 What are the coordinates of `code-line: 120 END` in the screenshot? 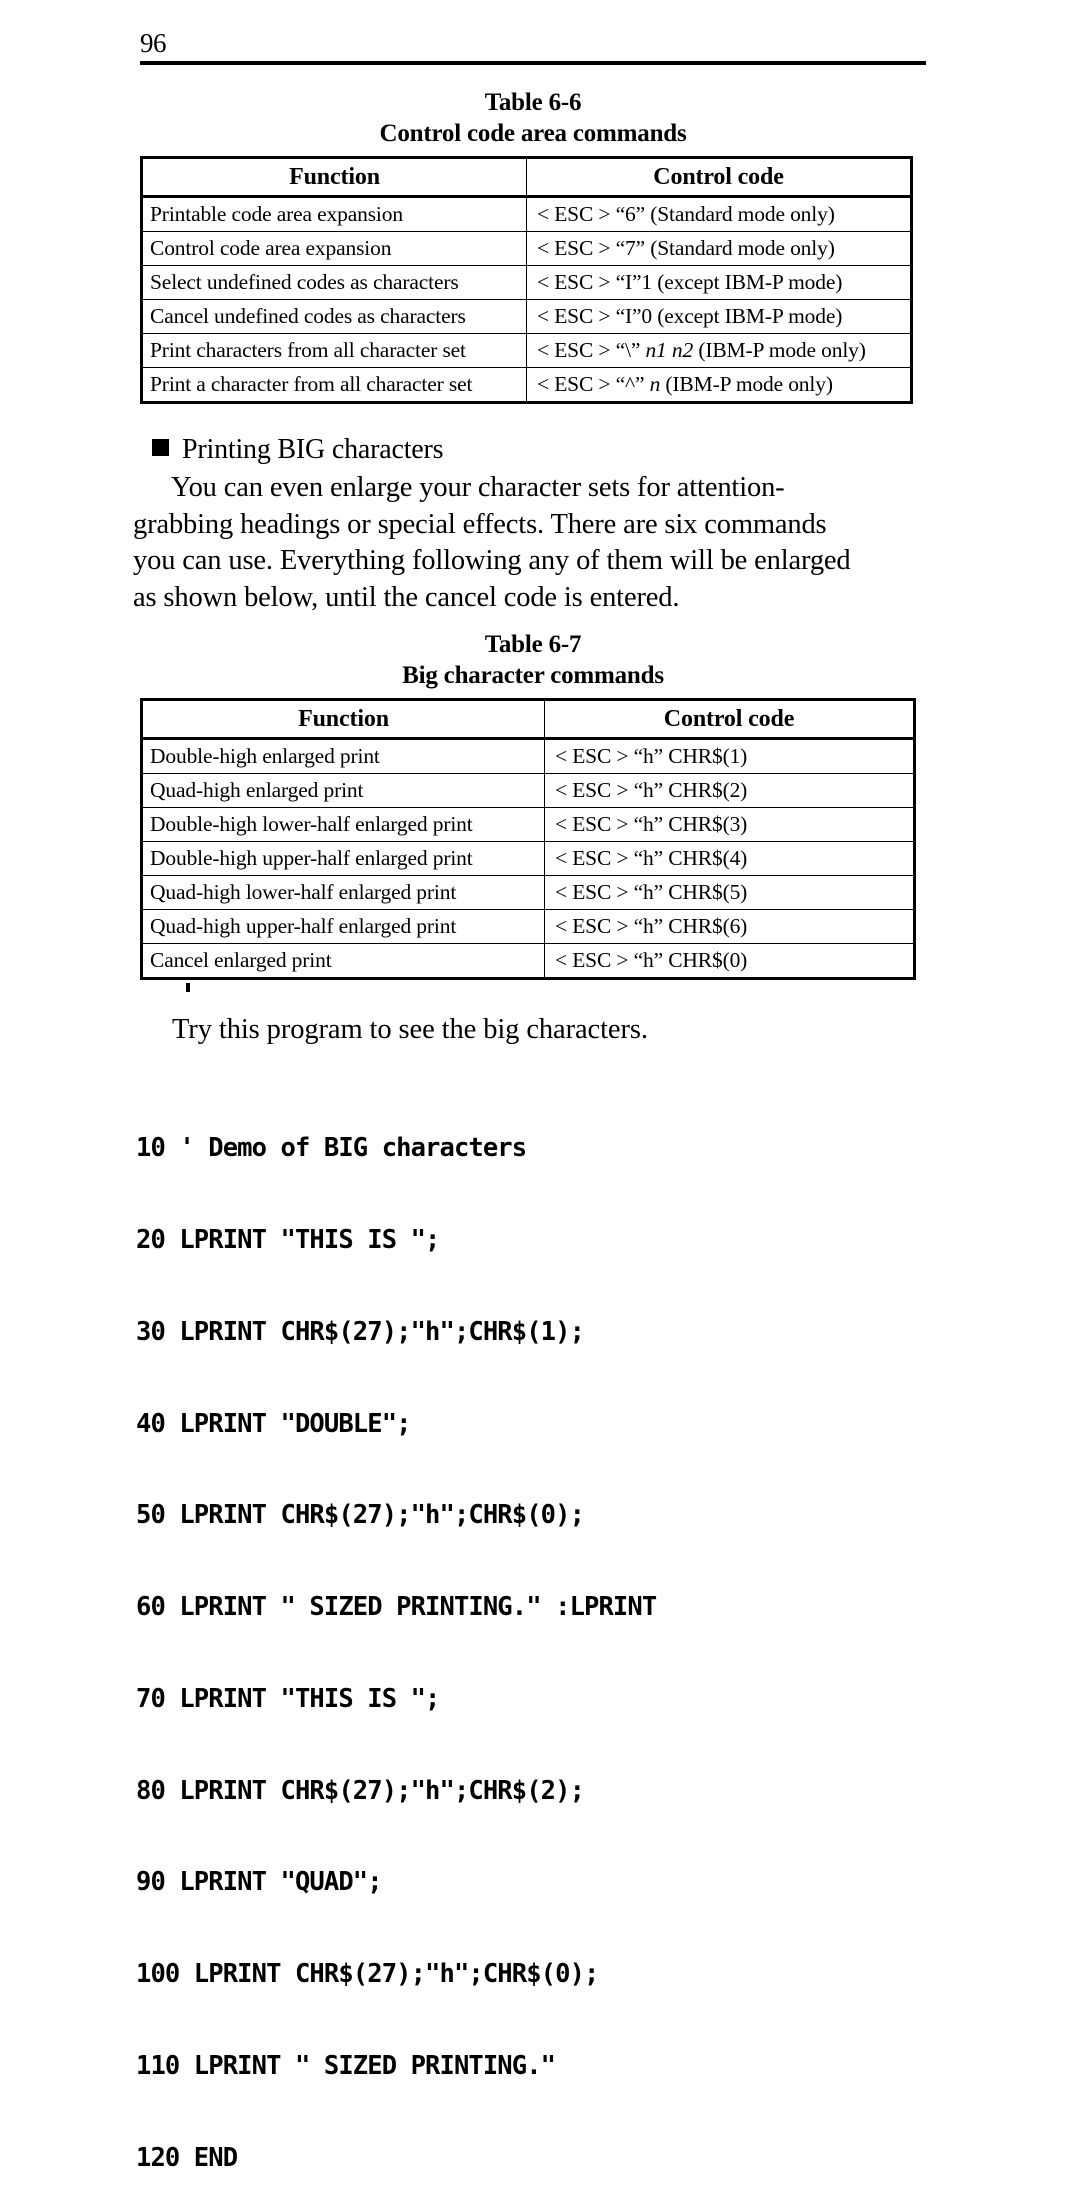 It's located at (187, 2157).